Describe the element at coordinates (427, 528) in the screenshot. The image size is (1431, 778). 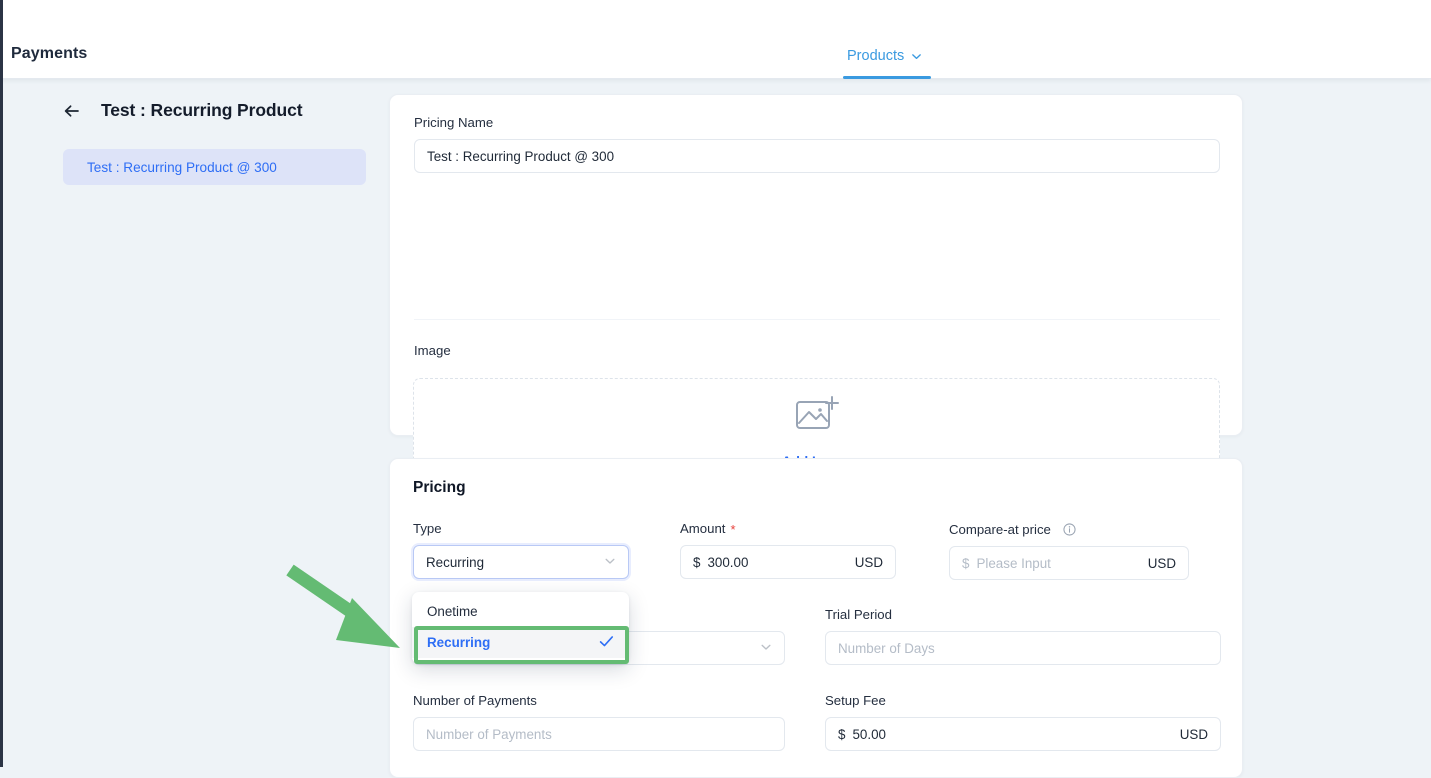
I see `type-label: Type` at that location.